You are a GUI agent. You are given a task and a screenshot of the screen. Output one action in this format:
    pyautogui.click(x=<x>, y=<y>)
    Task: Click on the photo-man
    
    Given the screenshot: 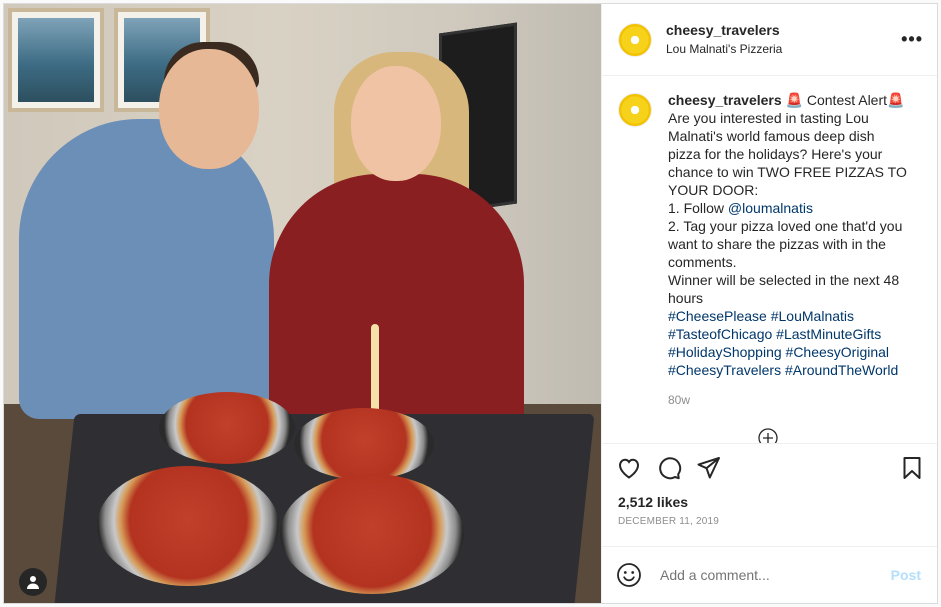 What is the action you would take?
    pyautogui.click(x=146, y=269)
    